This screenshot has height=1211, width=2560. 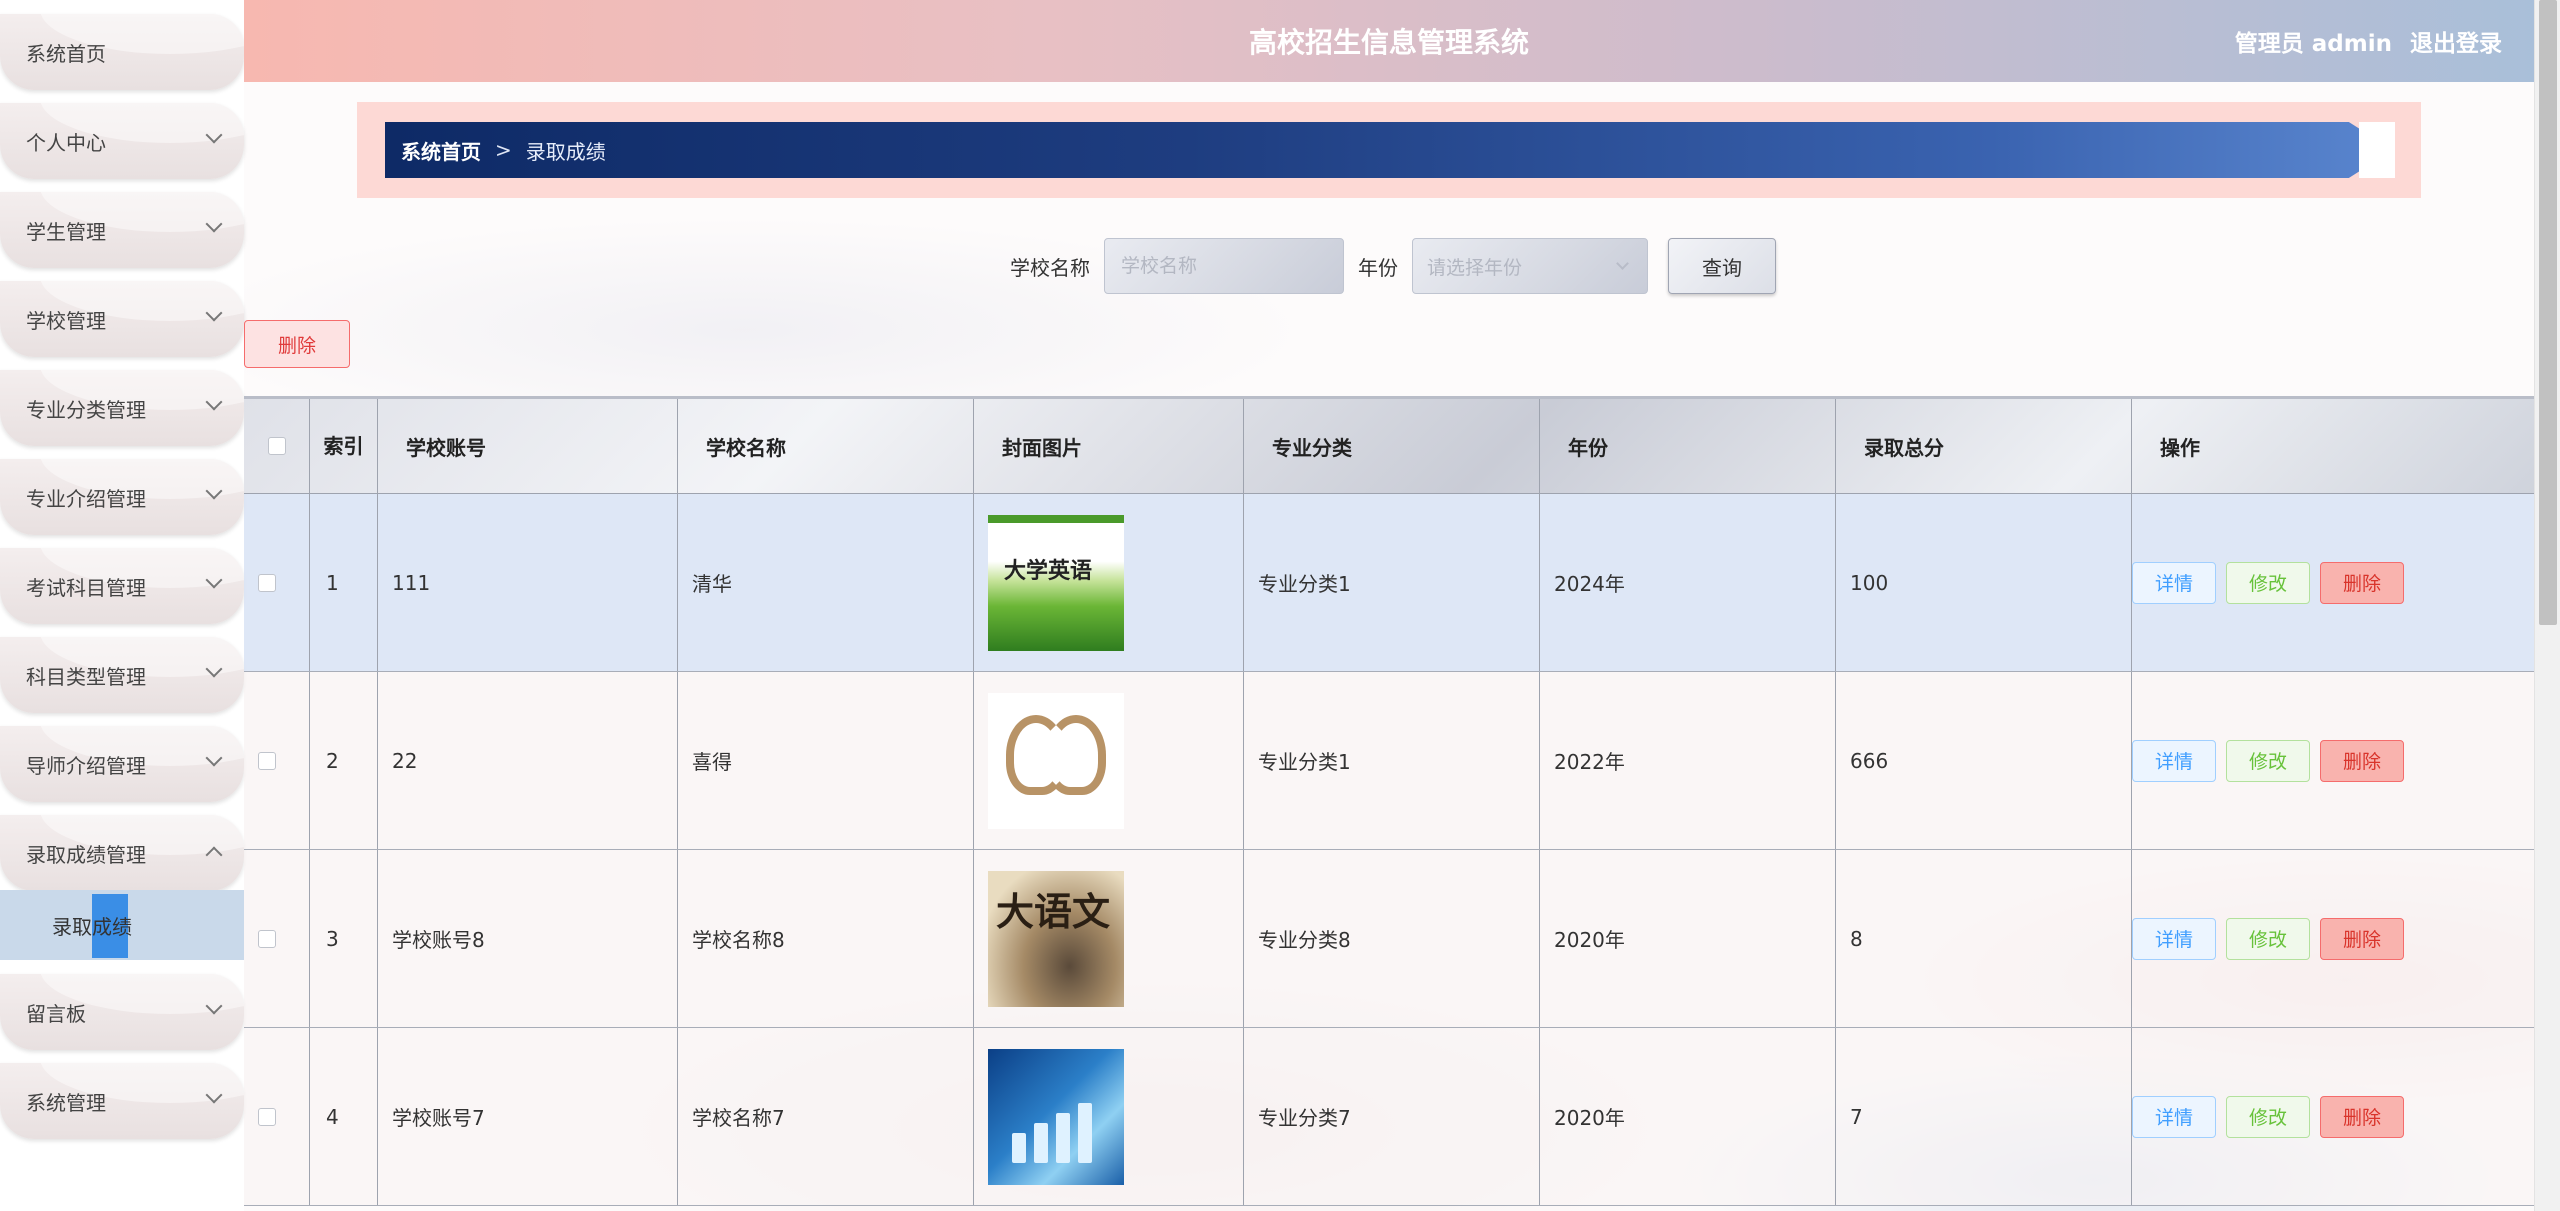 What do you see at coordinates (92, 926) in the screenshot?
I see `sidebar-subitem-label: 录取成绩` at bounding box center [92, 926].